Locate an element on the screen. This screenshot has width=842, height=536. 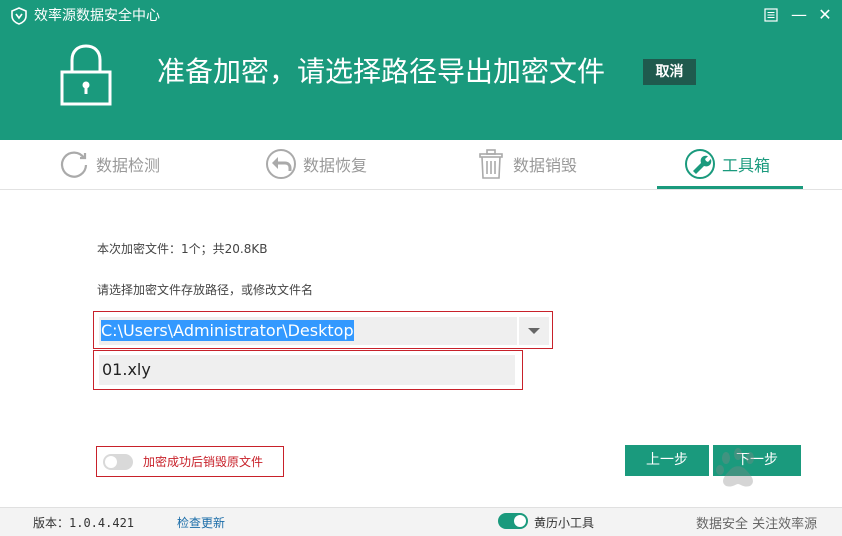
path-input-value: C:\Users\Administrator\Desktop is located at coordinates (227, 330).